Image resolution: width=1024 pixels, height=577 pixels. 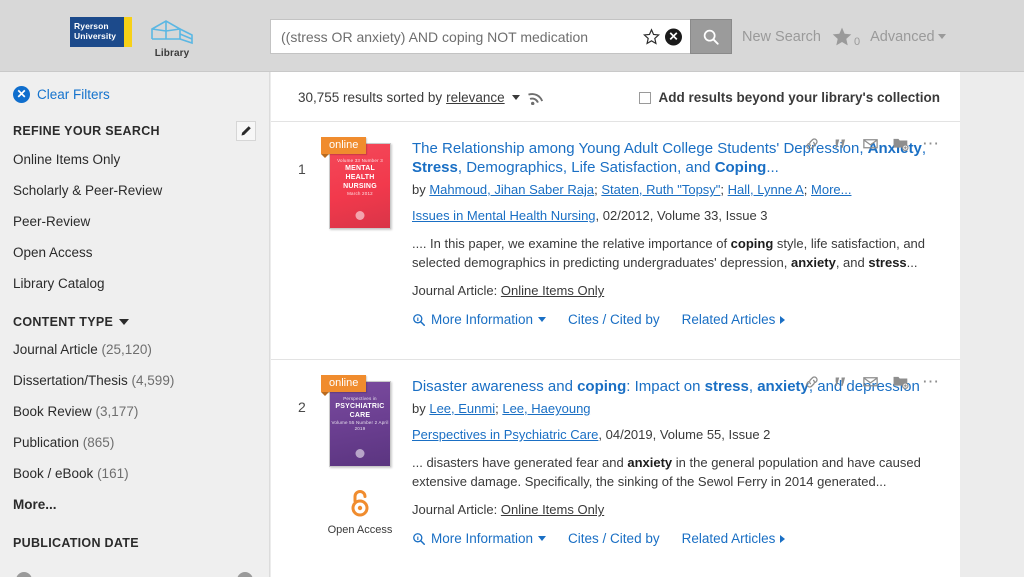 What do you see at coordinates (302, 407) in the screenshot?
I see `result-number: 2` at bounding box center [302, 407].